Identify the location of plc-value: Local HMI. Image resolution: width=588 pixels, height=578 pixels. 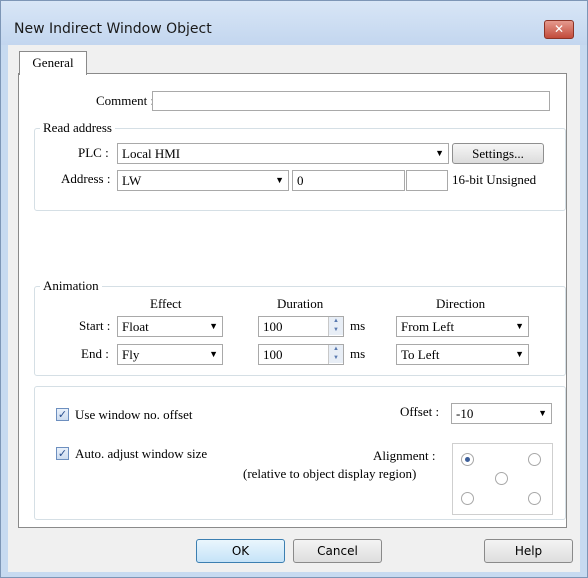
(151, 153).